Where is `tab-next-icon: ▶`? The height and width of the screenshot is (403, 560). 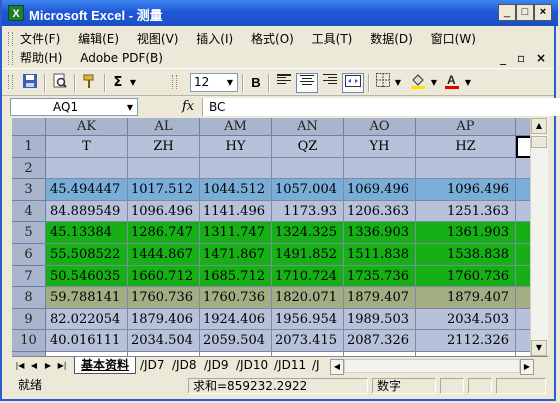 tab-next-icon: ▶ is located at coordinates (48, 366).